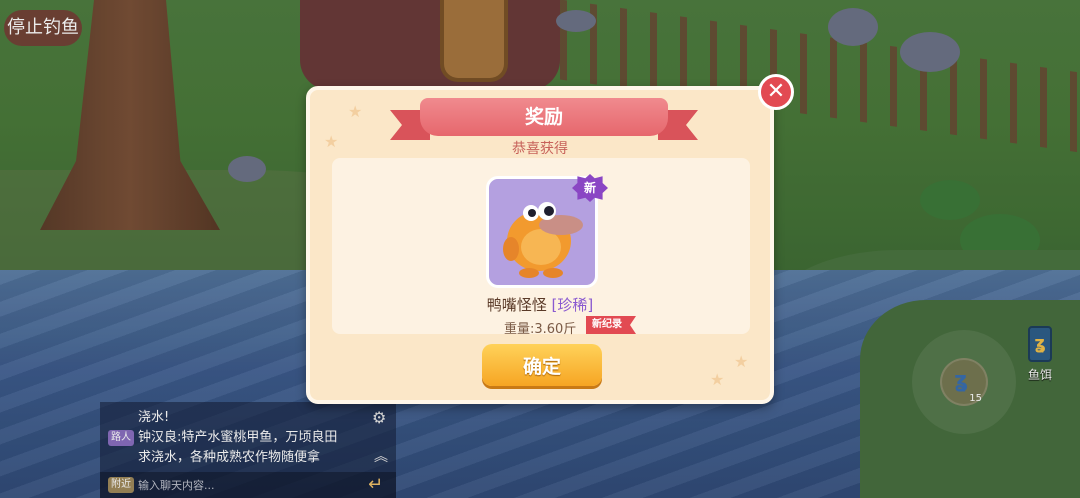 This screenshot has height=498, width=1080. I want to click on item-weight: 重量:3.60斤, so click(540, 329).